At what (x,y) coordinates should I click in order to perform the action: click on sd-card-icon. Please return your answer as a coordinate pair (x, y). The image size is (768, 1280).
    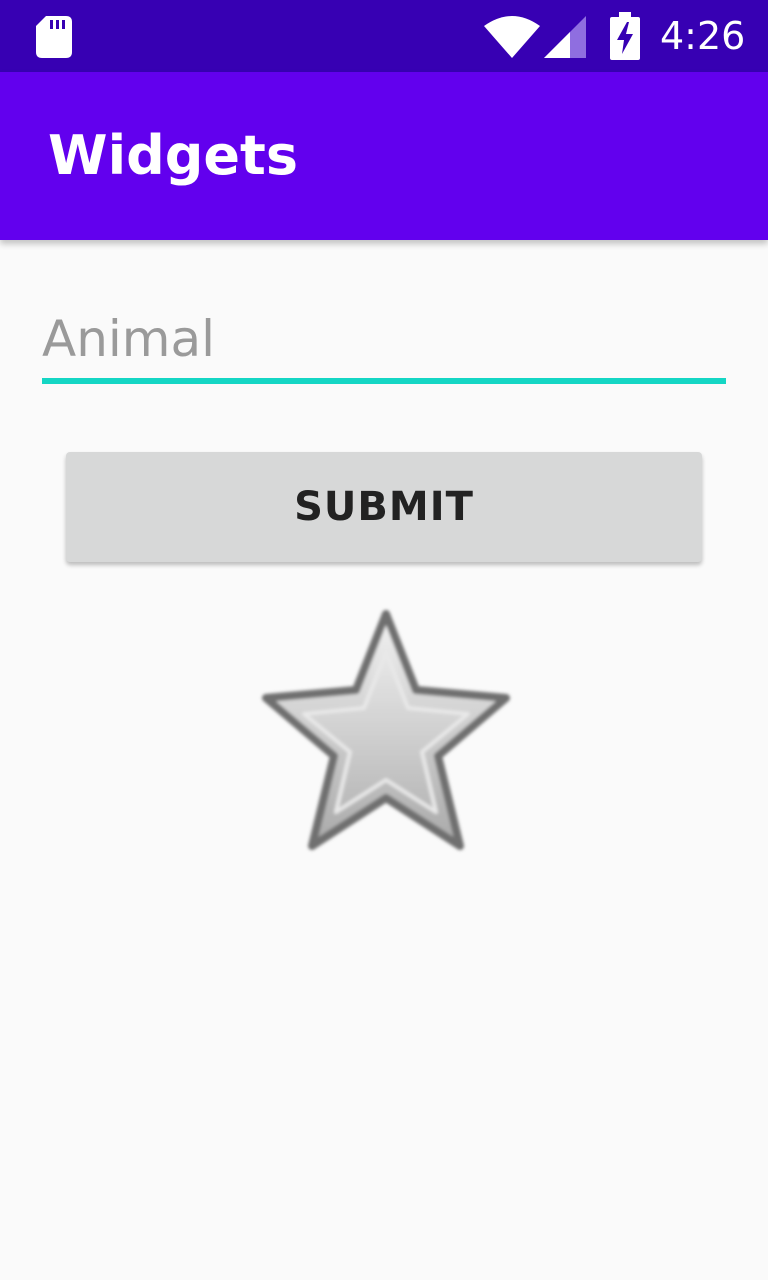
    Looking at the image, I should click on (54, 37).